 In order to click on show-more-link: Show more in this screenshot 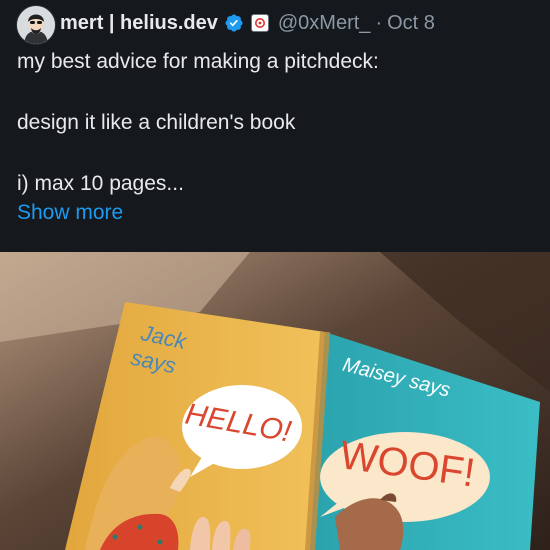, I will do `click(70, 213)`.